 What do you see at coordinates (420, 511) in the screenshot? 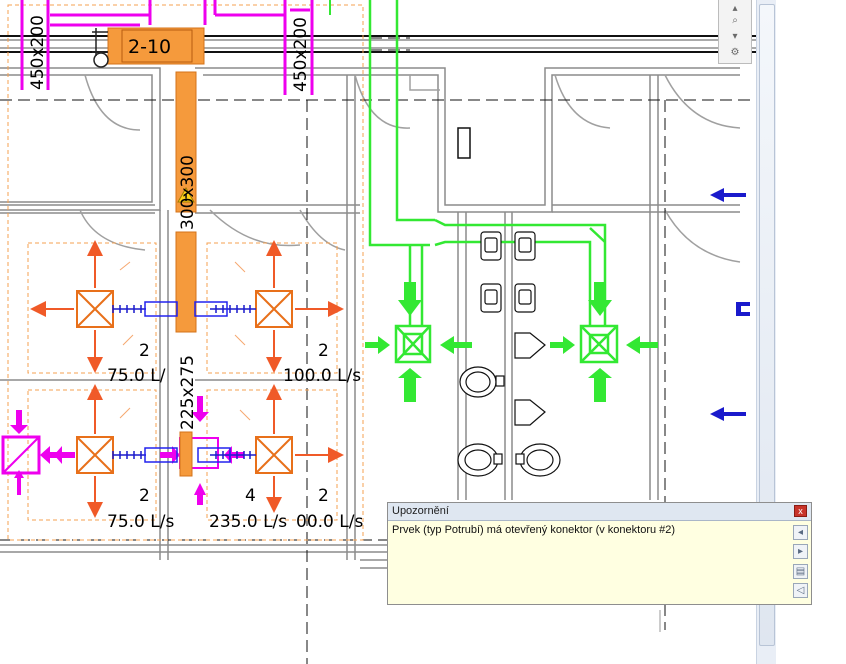
I see `dialog-title: Upozornění` at bounding box center [420, 511].